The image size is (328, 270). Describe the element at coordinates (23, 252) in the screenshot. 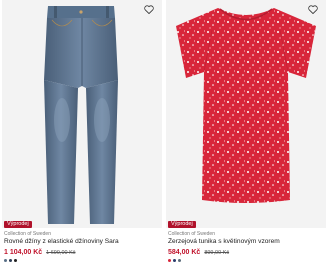

I see `sale-price: 1 104,00 Kč` at that location.